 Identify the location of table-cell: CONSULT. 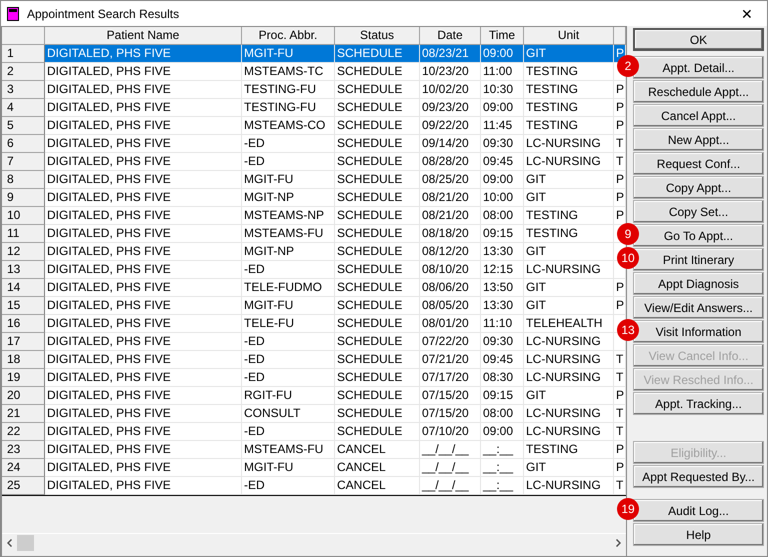
(288, 414).